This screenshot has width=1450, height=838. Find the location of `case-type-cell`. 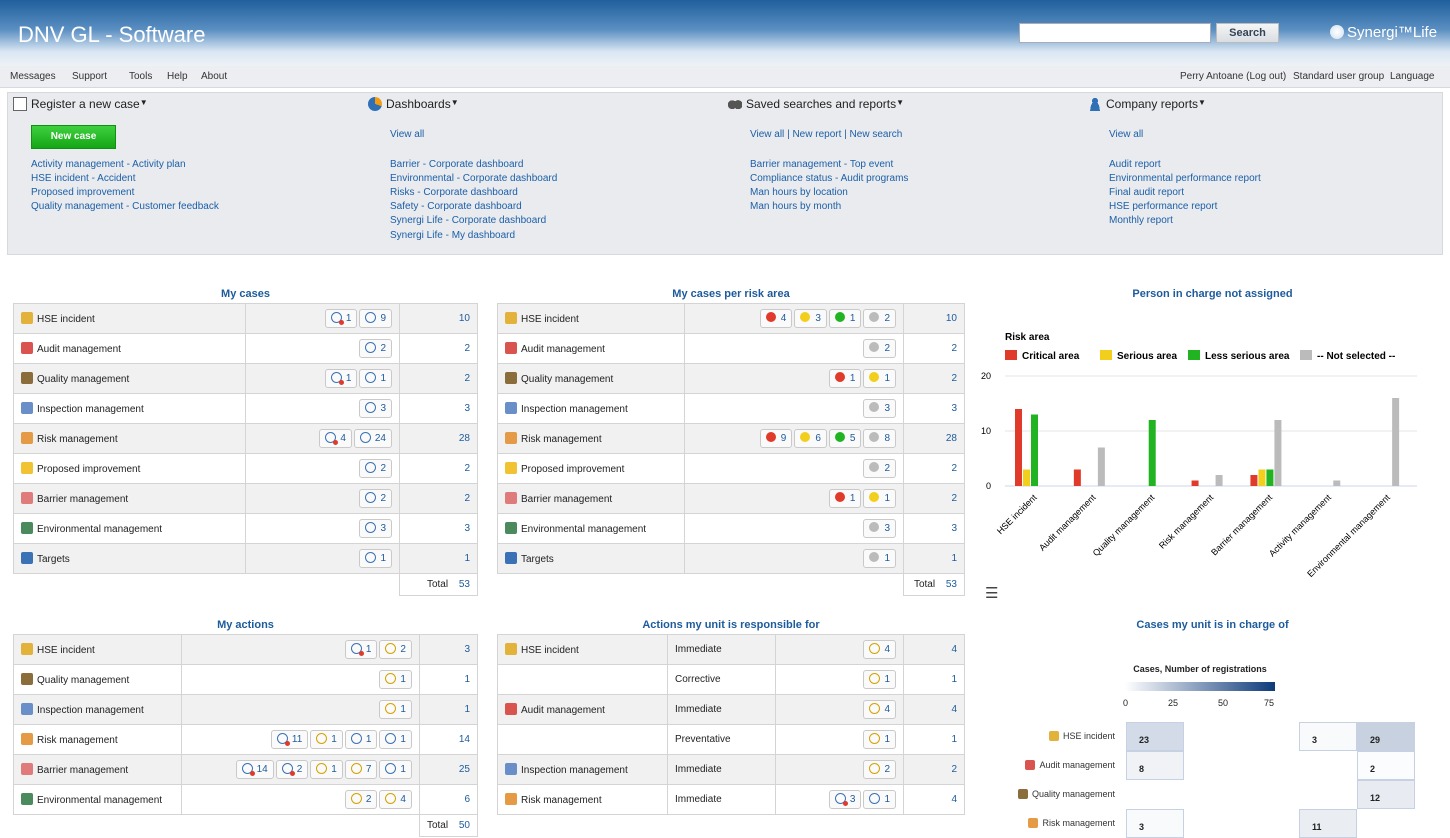

case-type-cell is located at coordinates (582, 739).